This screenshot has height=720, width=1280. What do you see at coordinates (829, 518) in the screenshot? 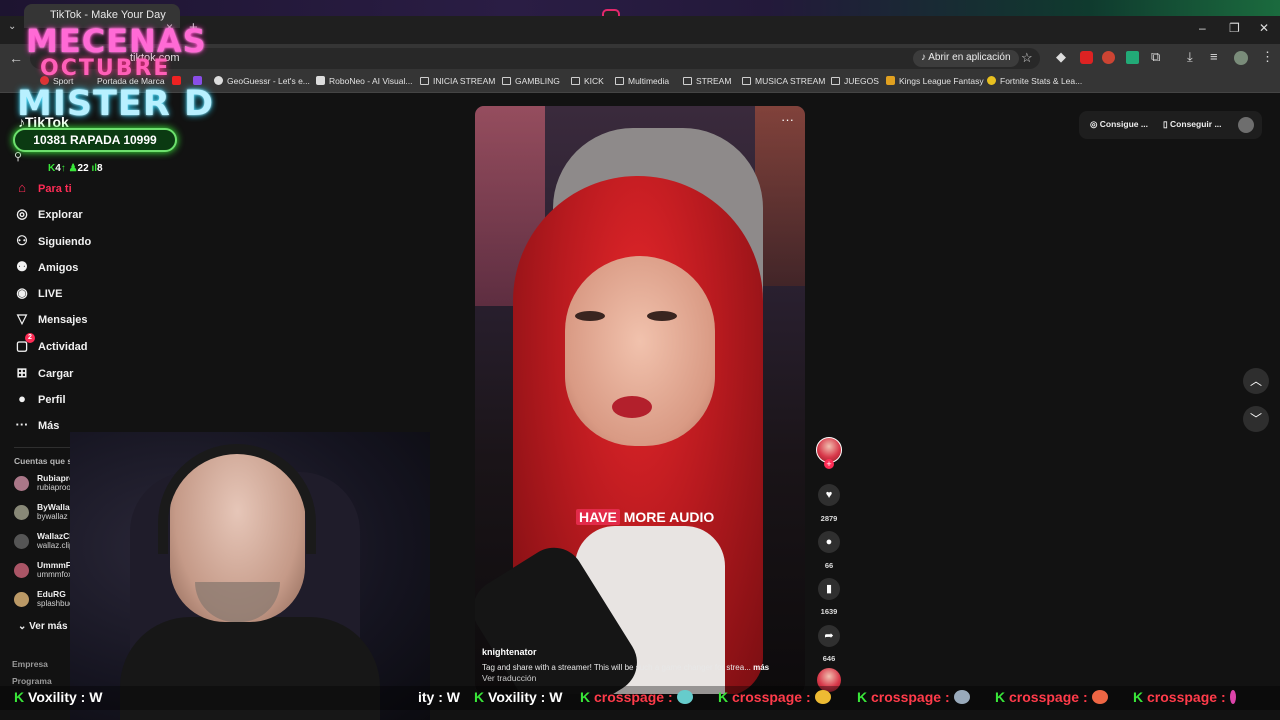
I see `like-count: 2879` at bounding box center [829, 518].